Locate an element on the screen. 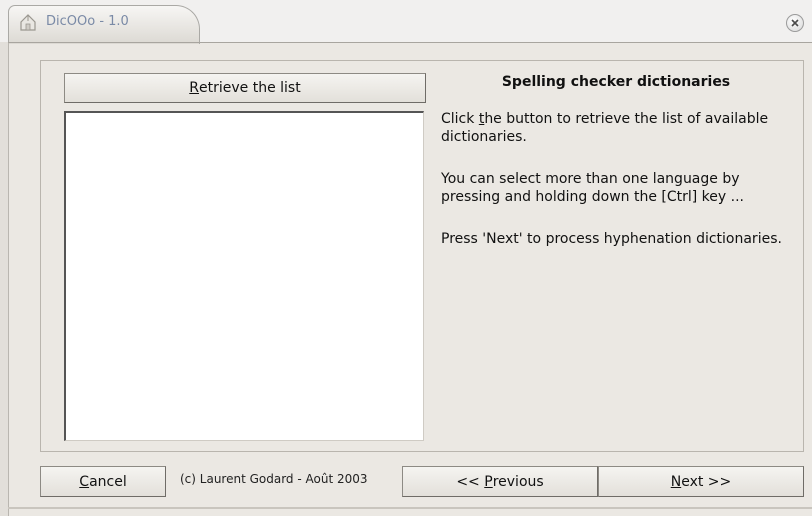 The width and height of the screenshot is (812, 516). close-button is located at coordinates (795, 23).